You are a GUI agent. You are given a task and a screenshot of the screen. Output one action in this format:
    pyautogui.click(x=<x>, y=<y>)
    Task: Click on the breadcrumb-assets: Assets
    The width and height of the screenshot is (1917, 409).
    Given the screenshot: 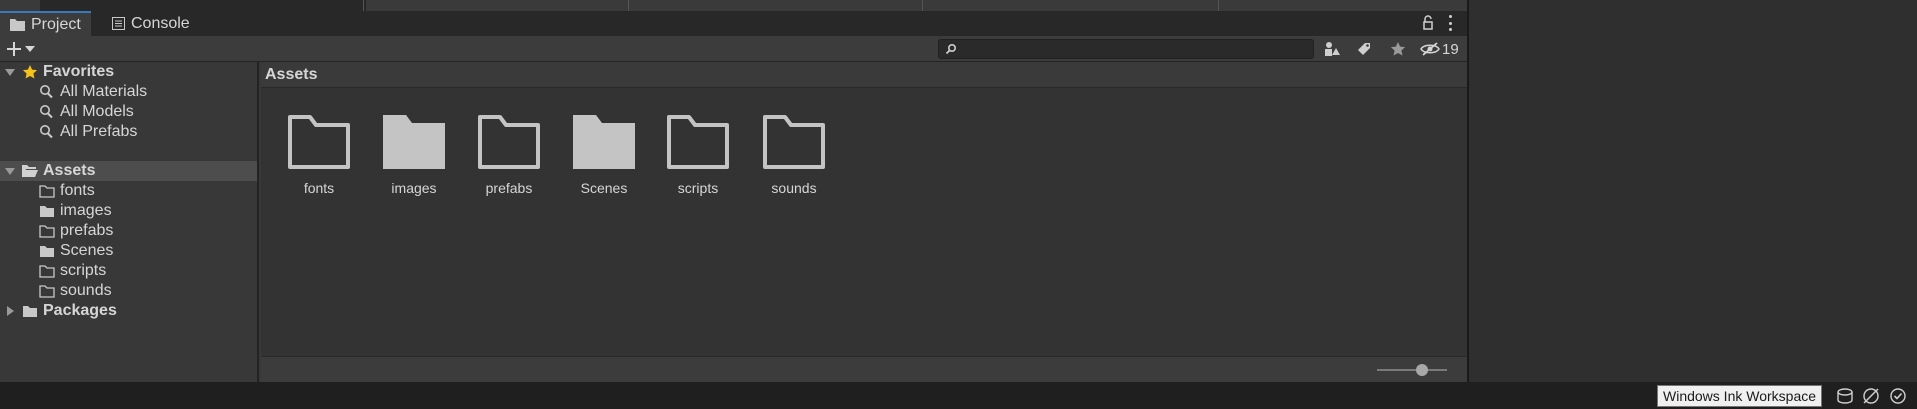 What is the action you would take?
    pyautogui.click(x=291, y=75)
    